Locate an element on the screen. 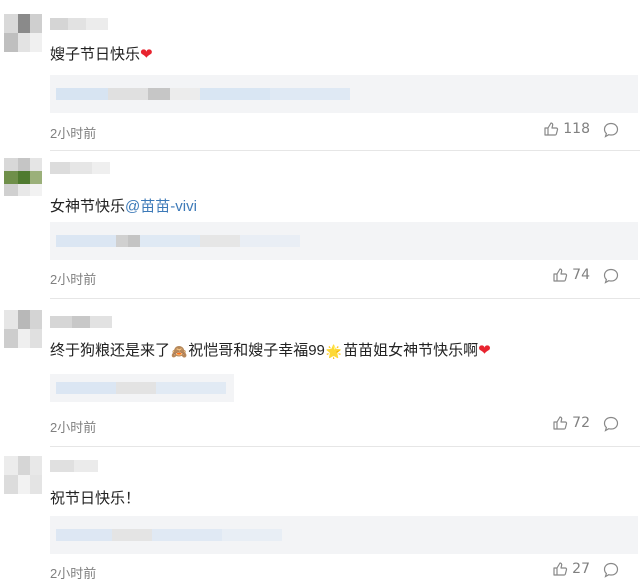 Image resolution: width=640 pixels, height=582 pixels. like-button: 74 is located at coordinates (571, 275).